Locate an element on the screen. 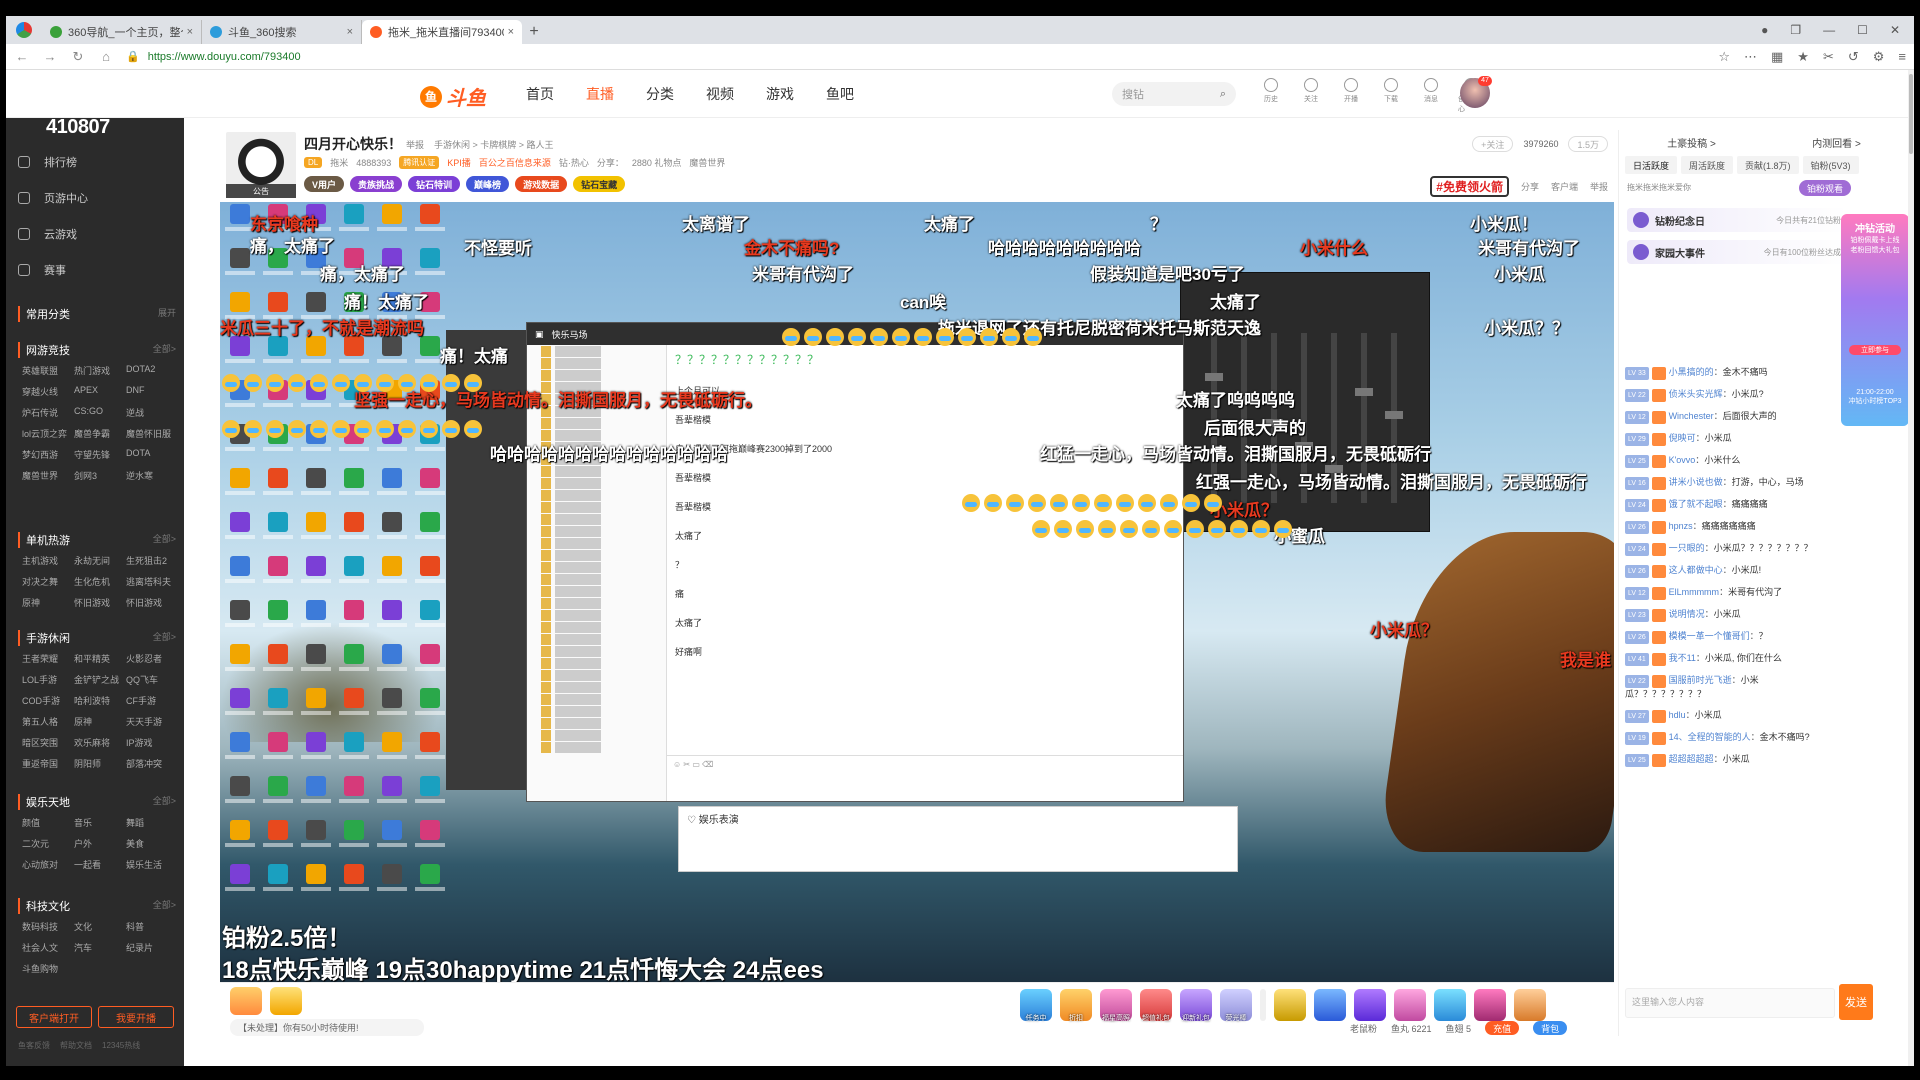 The height and width of the screenshot is (1080, 1920). task-icon is located at coordinates (246, 1001).